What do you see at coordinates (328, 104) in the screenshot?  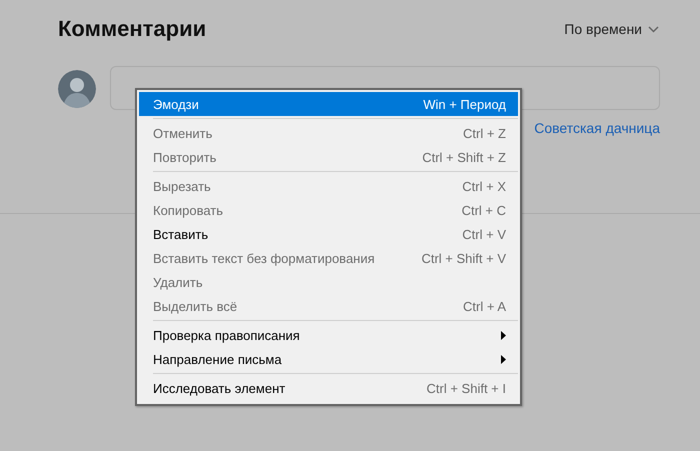 I see `menu-item: Эмодзи Win + Период` at bounding box center [328, 104].